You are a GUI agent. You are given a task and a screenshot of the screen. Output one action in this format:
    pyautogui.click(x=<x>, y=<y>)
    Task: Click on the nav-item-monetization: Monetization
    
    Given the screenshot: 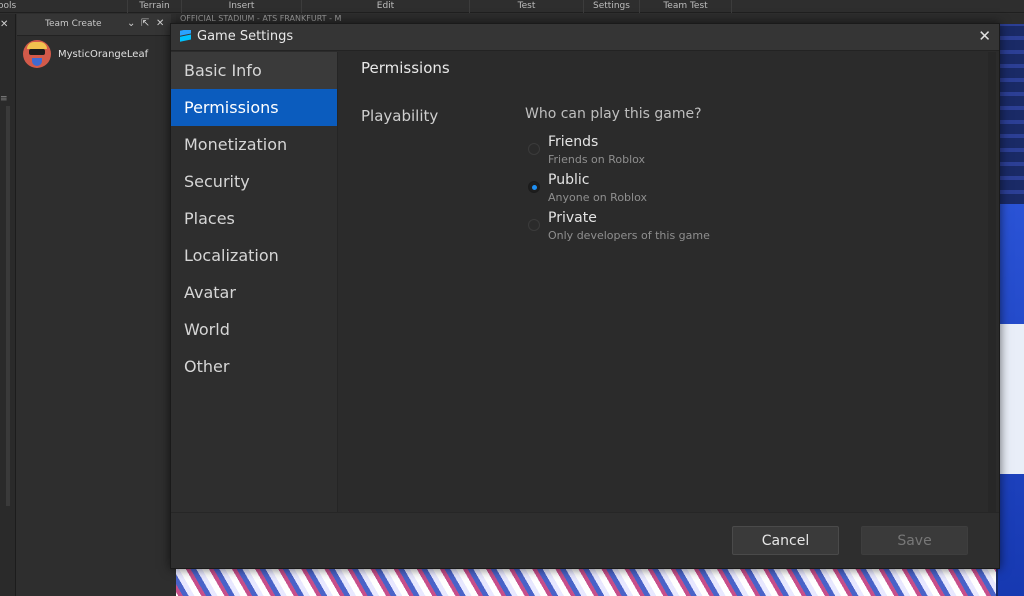 What is the action you would take?
    pyautogui.click(x=254, y=144)
    